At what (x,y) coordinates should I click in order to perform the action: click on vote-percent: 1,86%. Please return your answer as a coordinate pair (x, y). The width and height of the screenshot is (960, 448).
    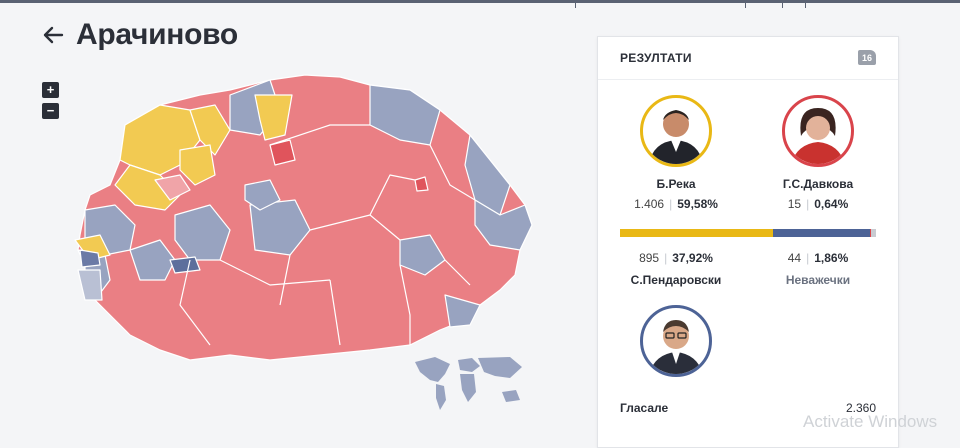
    Looking at the image, I should click on (831, 258).